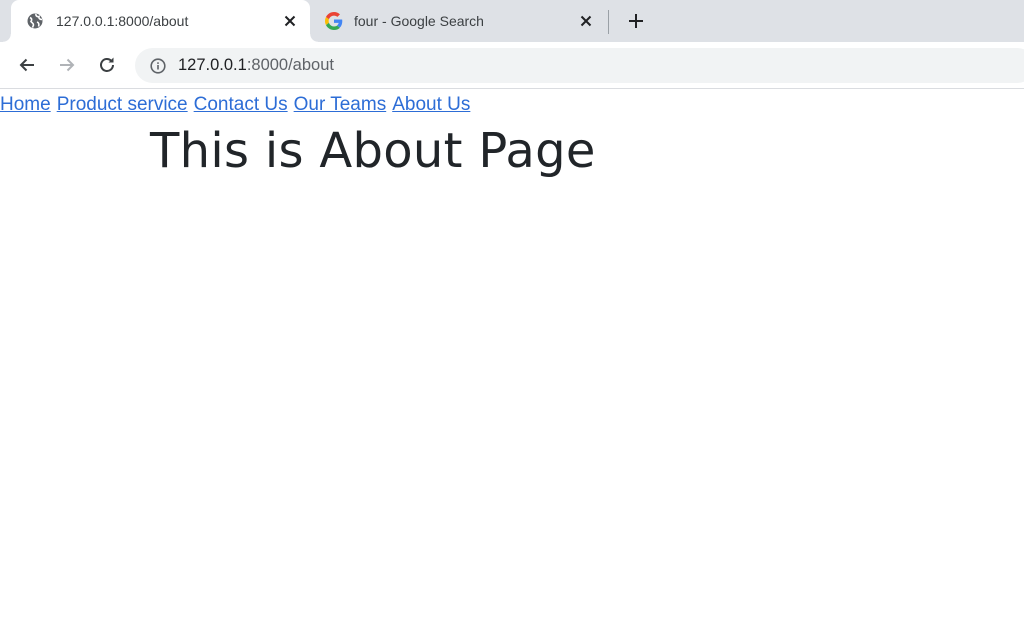  Describe the element at coordinates (212, 65) in the screenshot. I see `url-host: 127.0.0.1` at that location.